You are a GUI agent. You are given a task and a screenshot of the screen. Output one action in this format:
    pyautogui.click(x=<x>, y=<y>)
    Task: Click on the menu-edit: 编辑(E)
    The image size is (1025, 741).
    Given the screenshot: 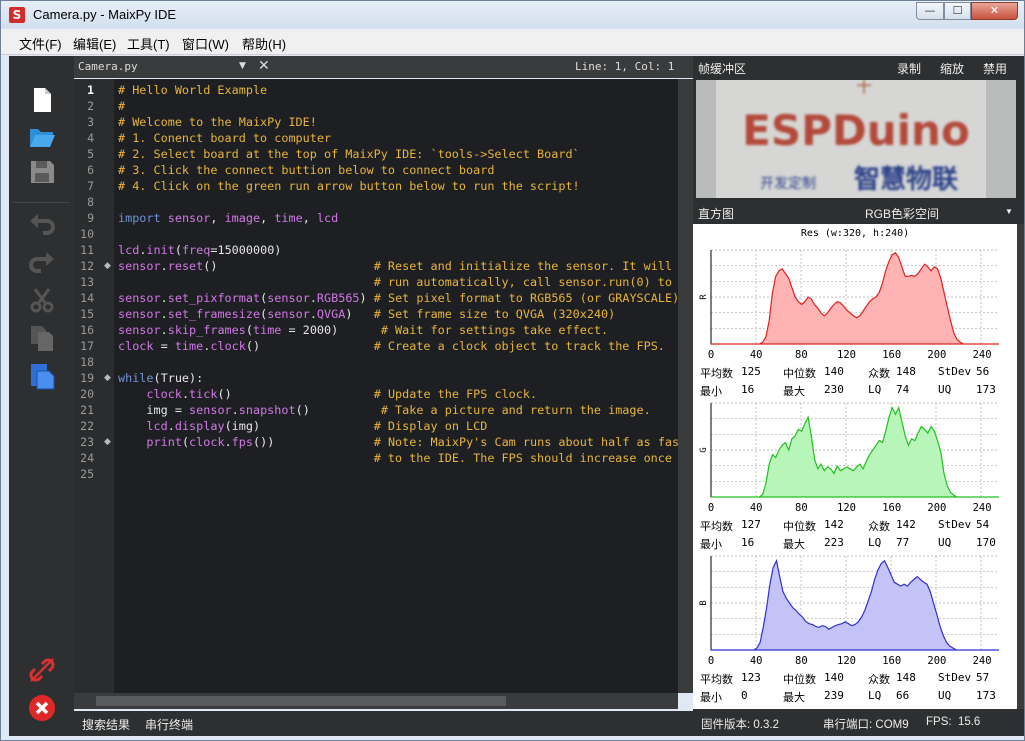 What is the action you would take?
    pyautogui.click(x=94, y=43)
    